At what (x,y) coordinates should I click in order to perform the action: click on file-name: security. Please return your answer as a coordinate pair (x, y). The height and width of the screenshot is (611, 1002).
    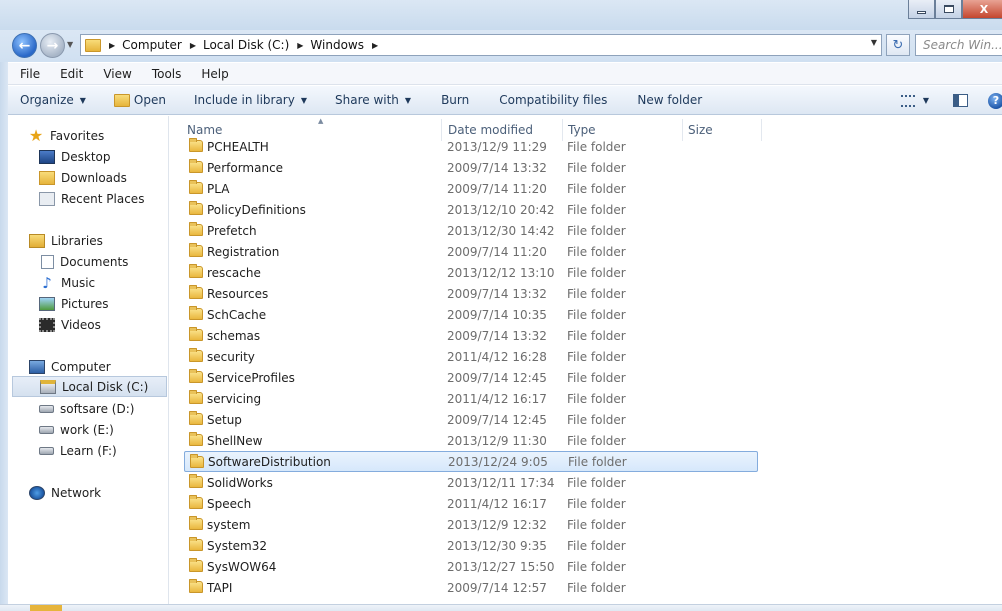
    Looking at the image, I should click on (231, 356).